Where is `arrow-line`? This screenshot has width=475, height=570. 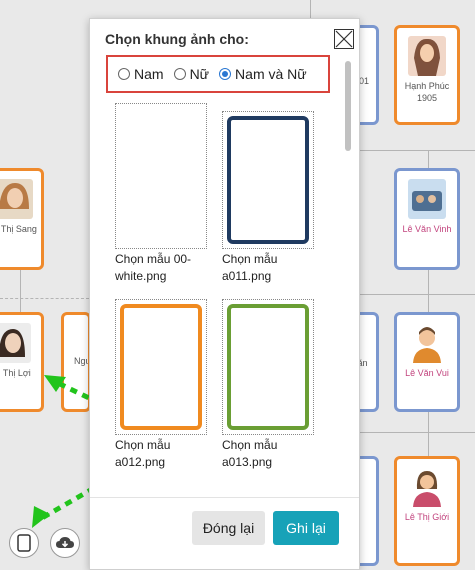
arrow-line is located at coordinates (68, 503).